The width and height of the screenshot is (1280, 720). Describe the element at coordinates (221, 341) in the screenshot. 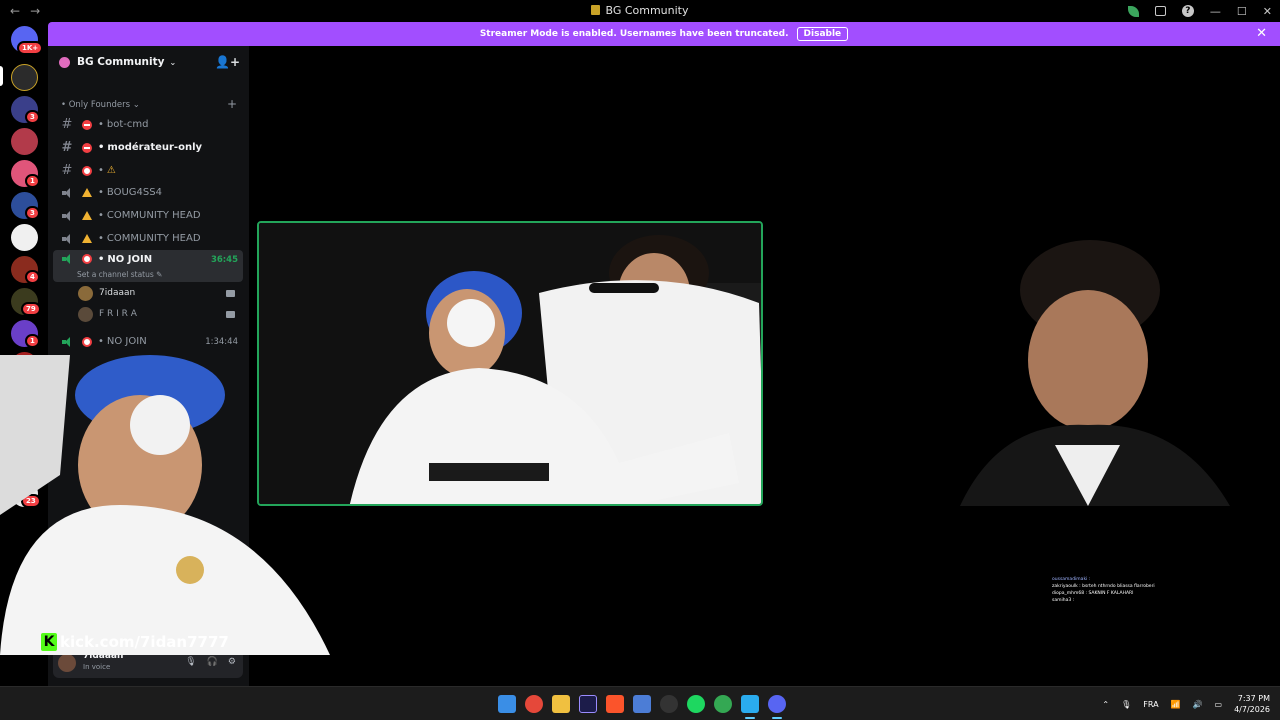

I see `call-duration: 1:34:44` at that location.